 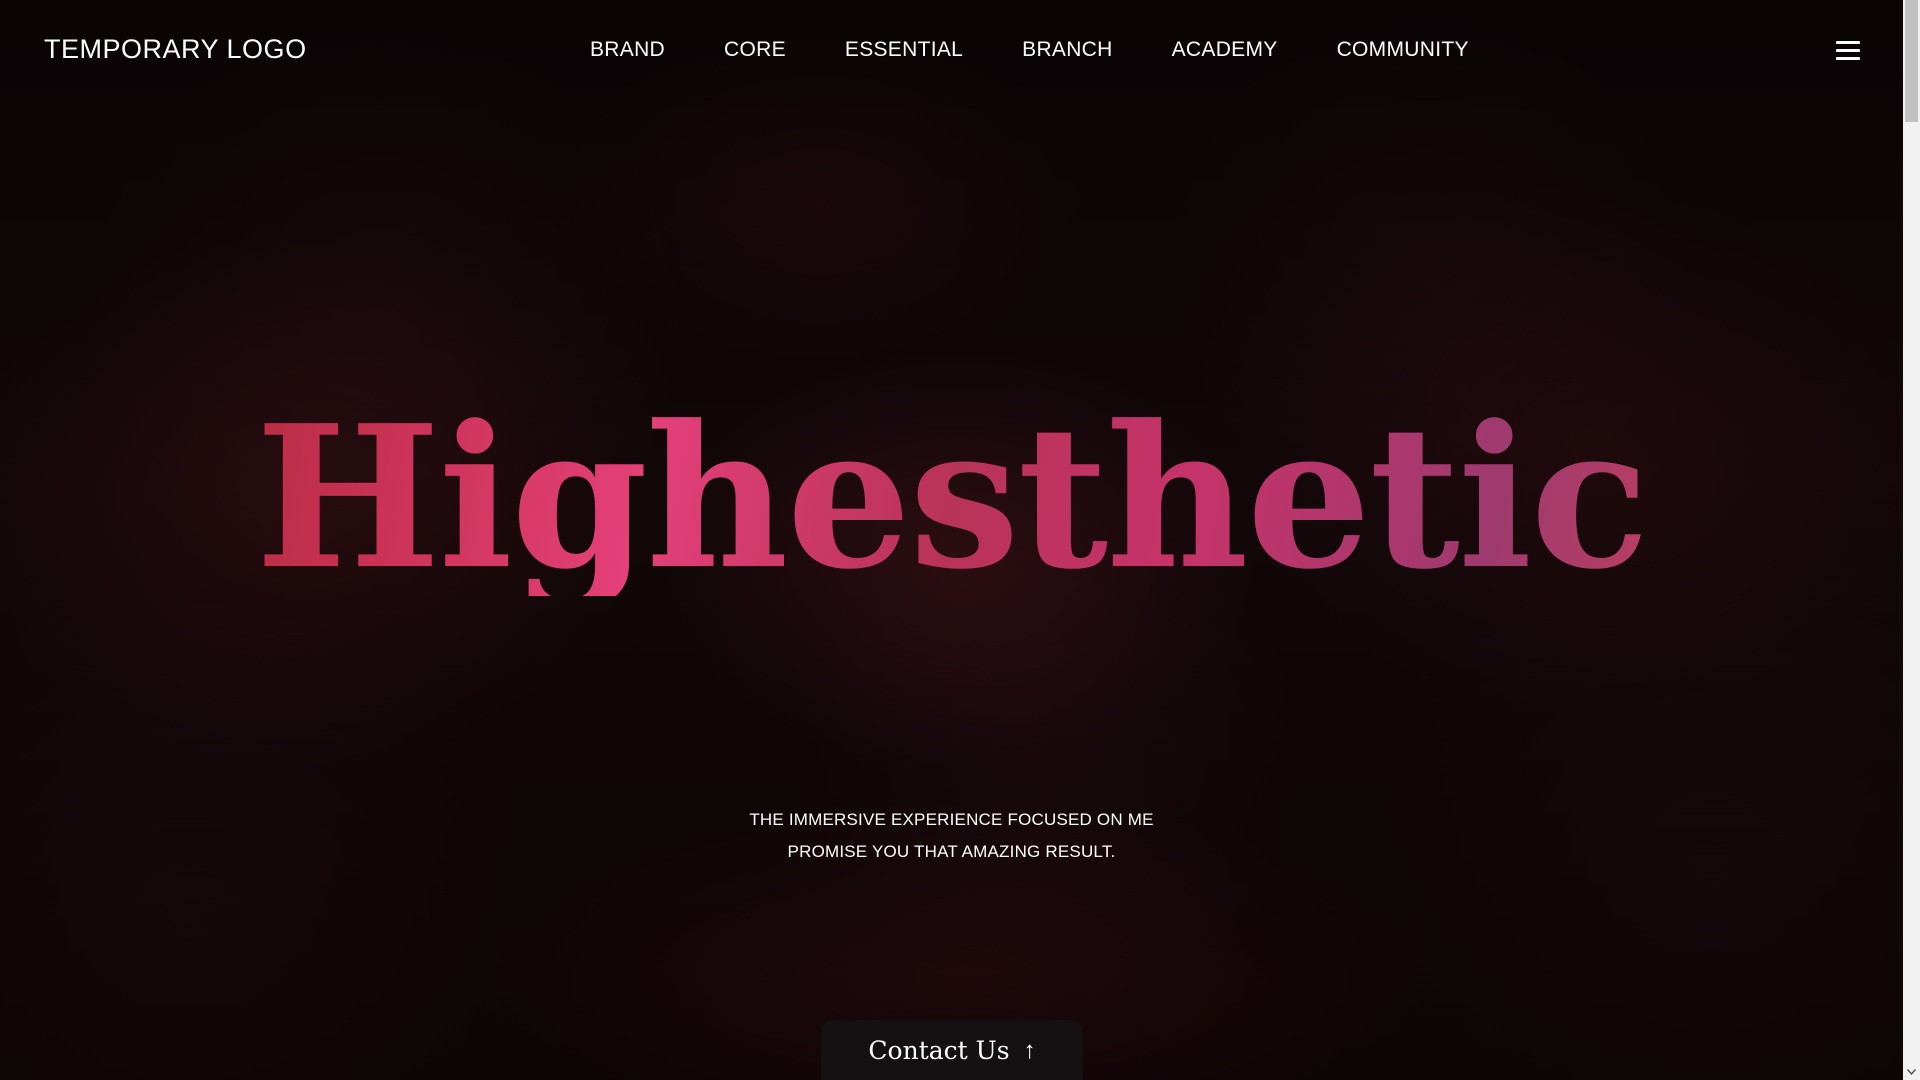 What do you see at coordinates (1029, 1050) in the screenshot?
I see `arrow-up-icon: ↑` at bounding box center [1029, 1050].